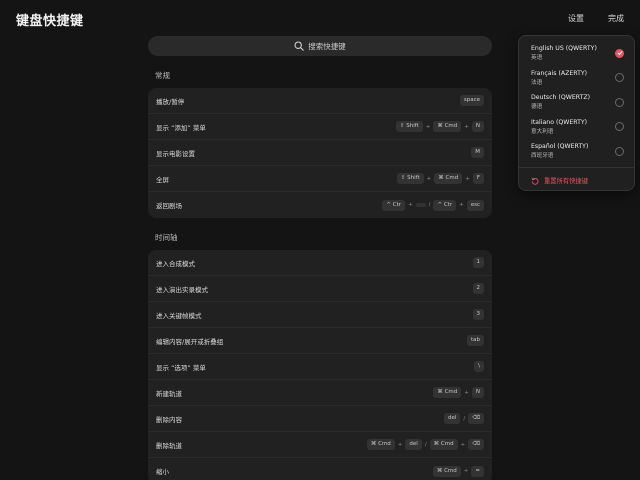  What do you see at coordinates (394, 205) in the screenshot?
I see `key-cap: ^ Ctr` at bounding box center [394, 205].